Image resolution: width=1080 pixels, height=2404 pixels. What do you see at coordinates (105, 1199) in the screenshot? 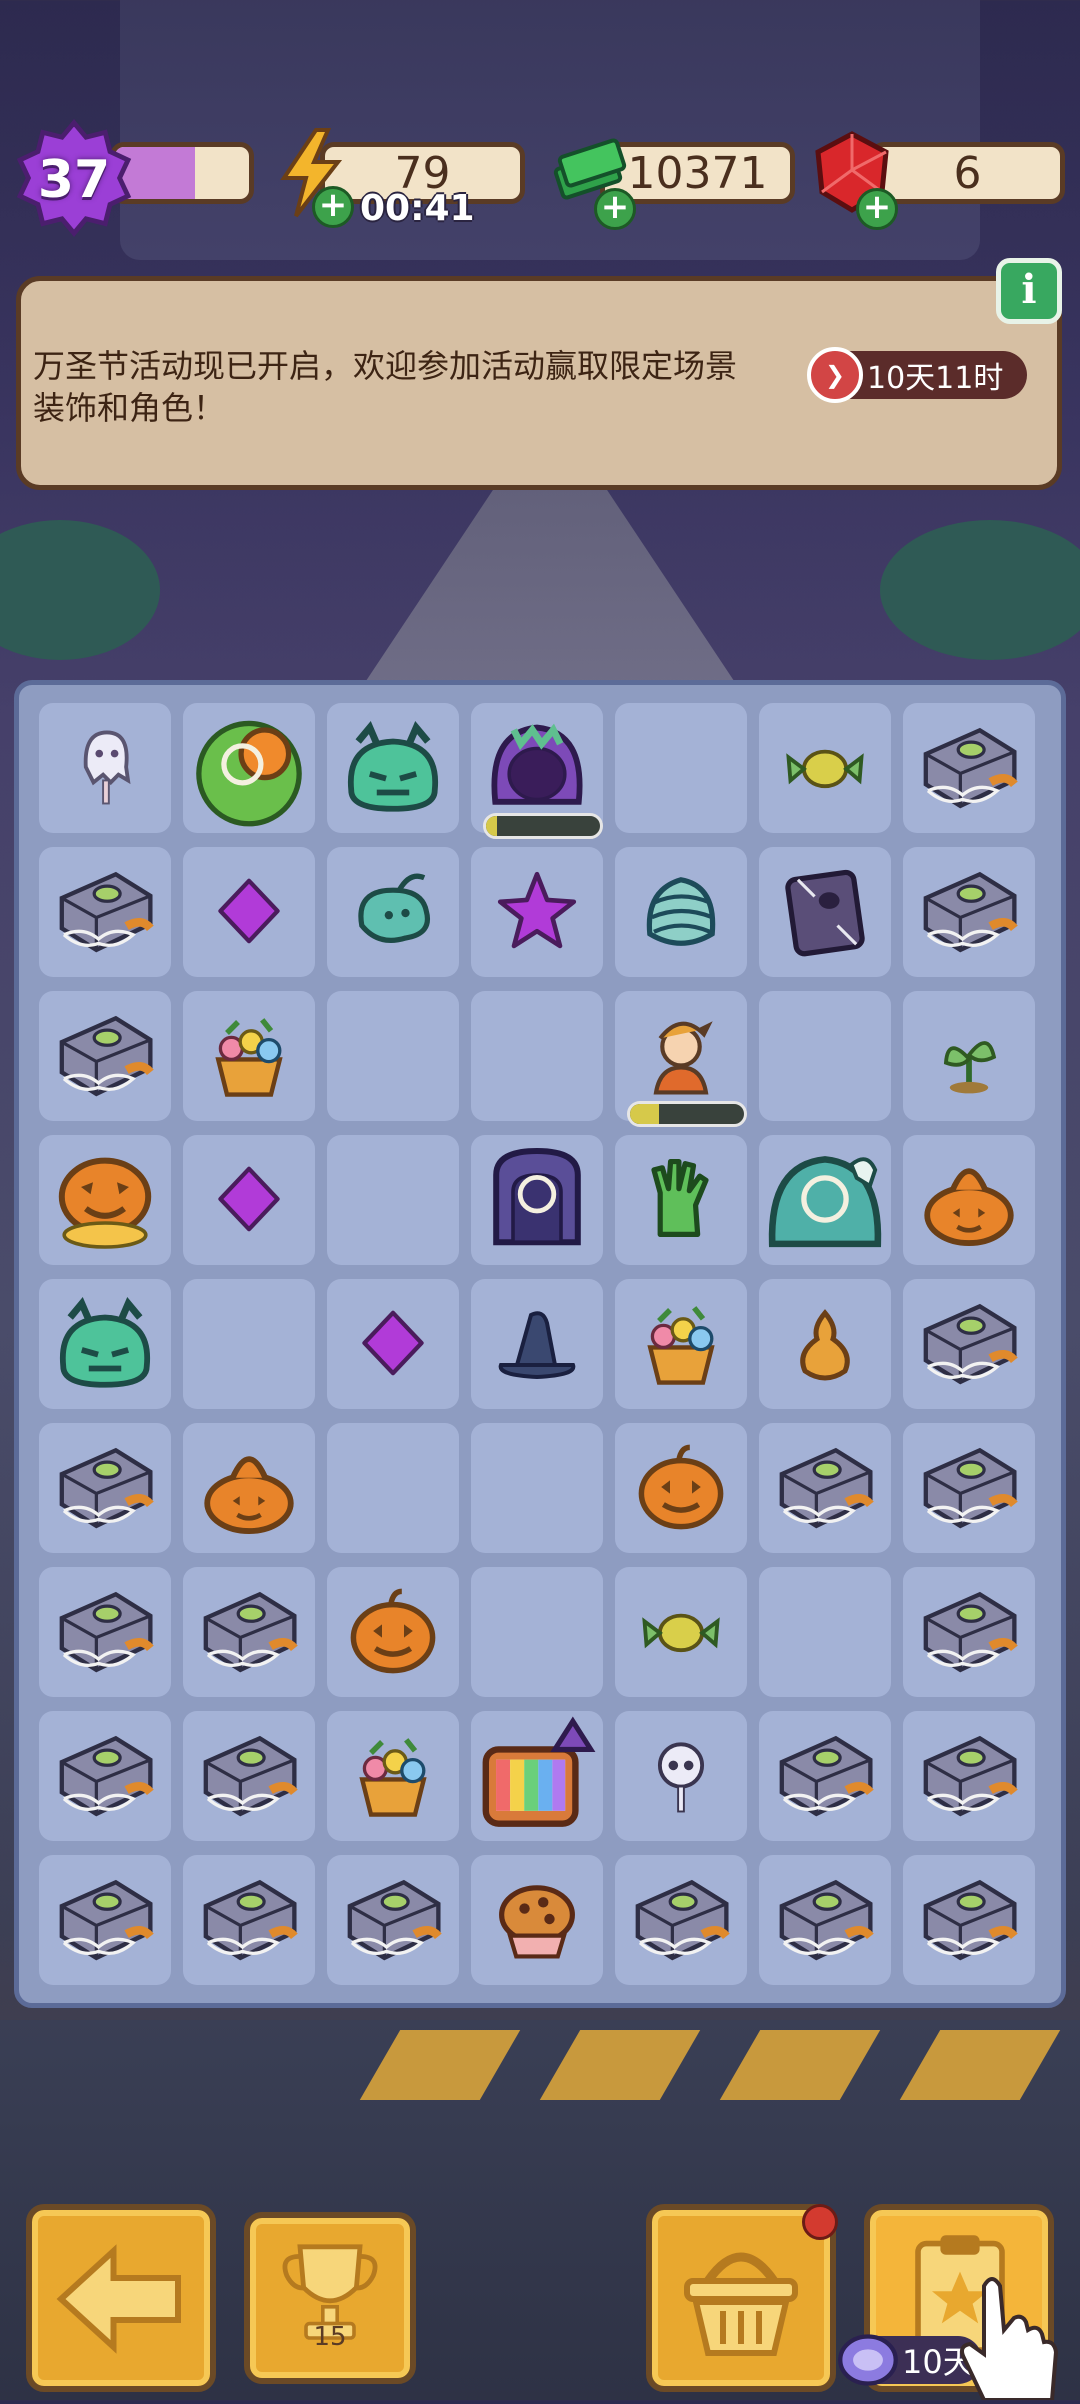
I see `jack-o-lantern-spill-icon` at bounding box center [105, 1199].